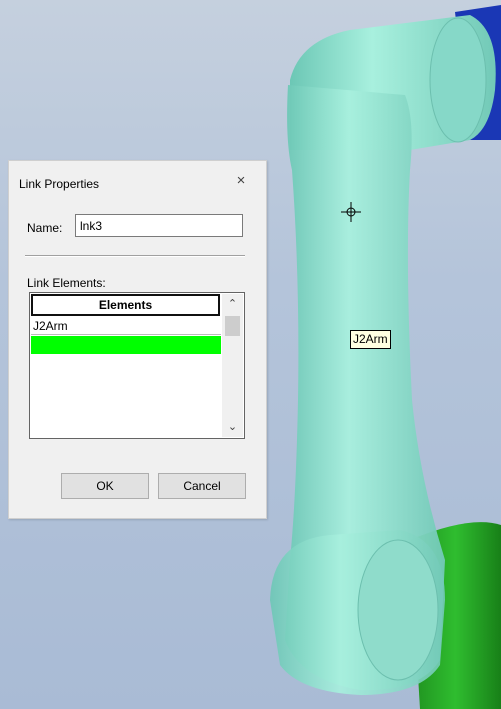 This screenshot has width=501, height=709. Describe the element at coordinates (241, 181) in the screenshot. I see `close-icon: ×` at that location.